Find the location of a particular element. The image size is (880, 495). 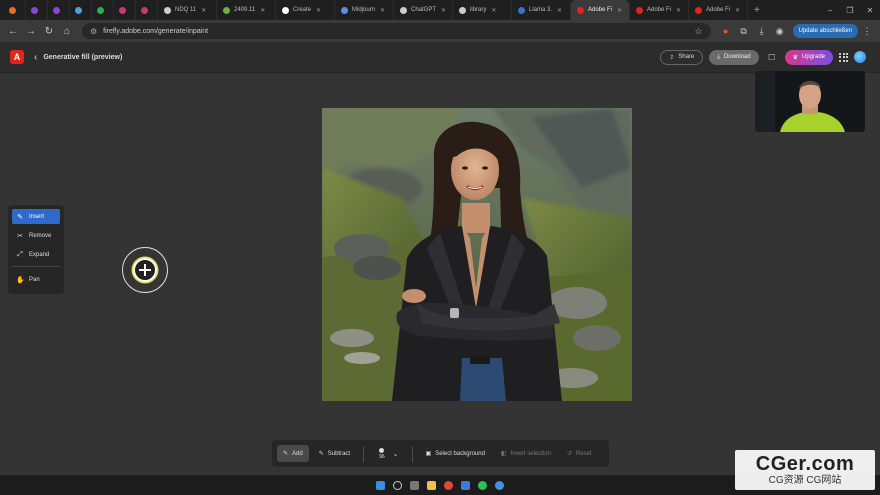

tool-expand: ⤢ Expand is located at coordinates (36, 254).